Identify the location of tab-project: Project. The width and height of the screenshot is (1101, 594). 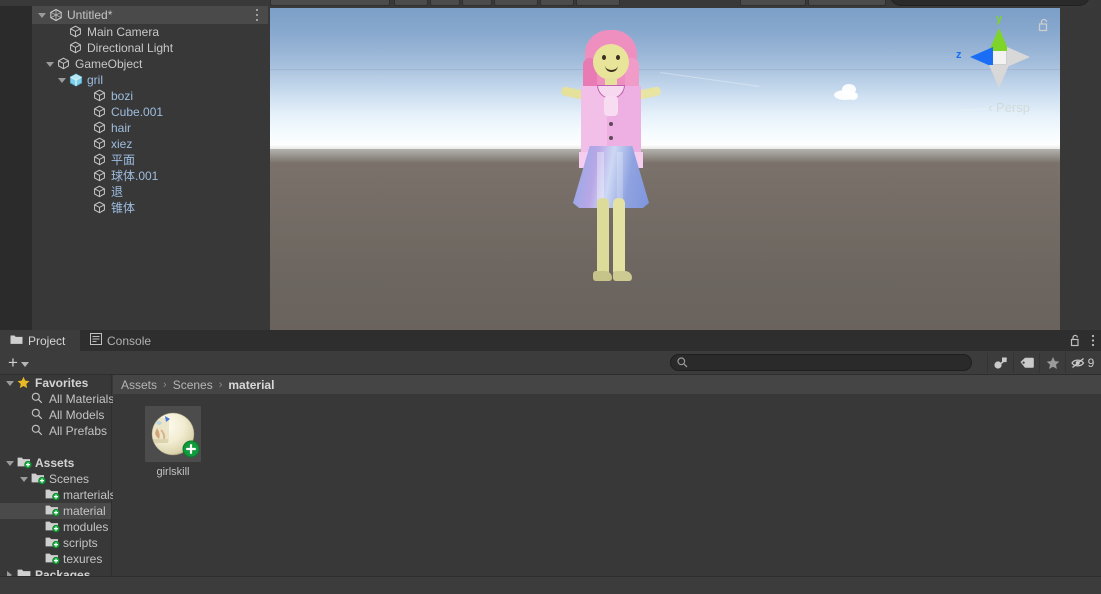
(40, 340).